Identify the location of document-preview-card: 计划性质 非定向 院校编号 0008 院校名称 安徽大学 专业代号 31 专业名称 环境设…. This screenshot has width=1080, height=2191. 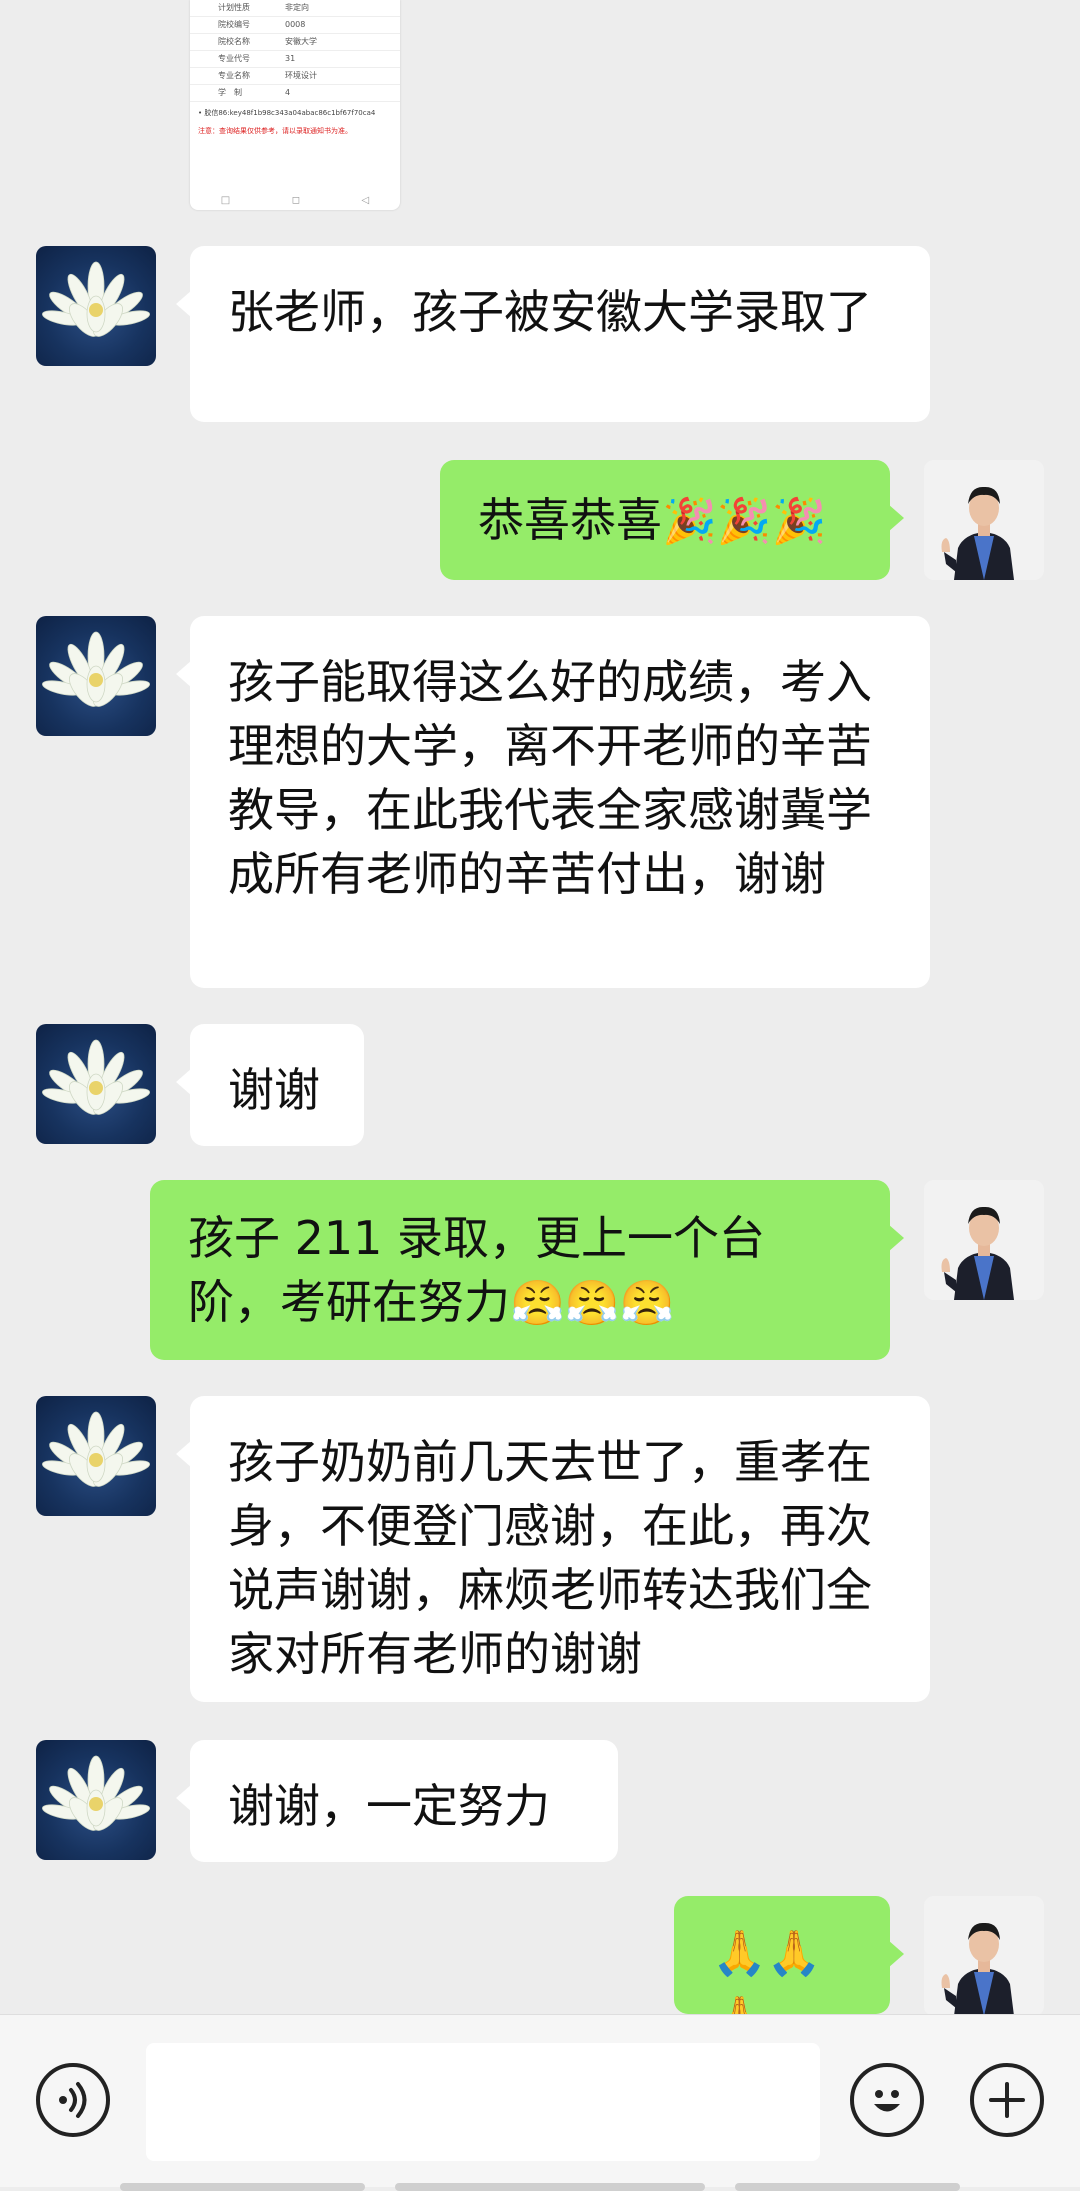
(295, 105).